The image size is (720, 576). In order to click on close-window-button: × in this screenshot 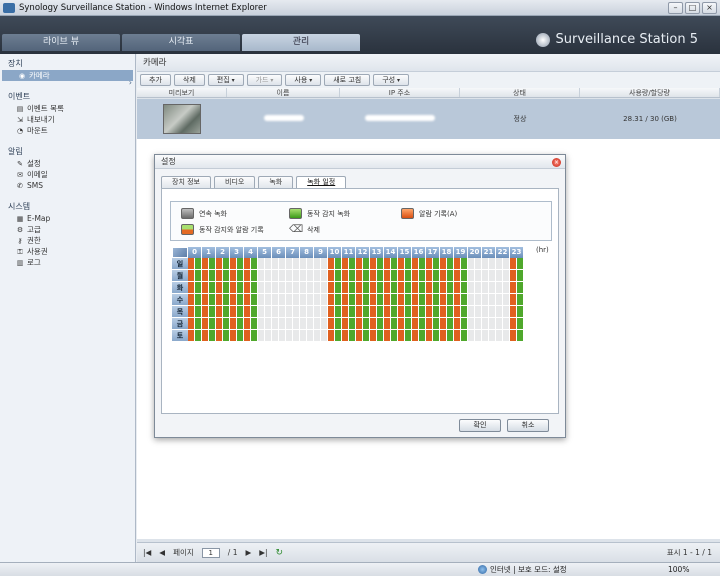, I will do `click(709, 7)`.